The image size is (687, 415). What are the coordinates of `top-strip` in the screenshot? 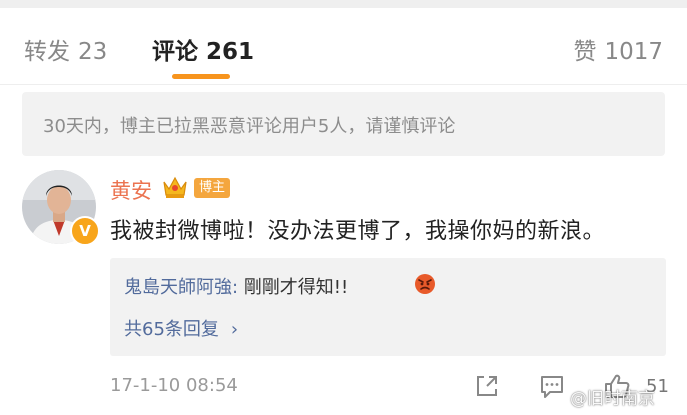 It's located at (343, 4).